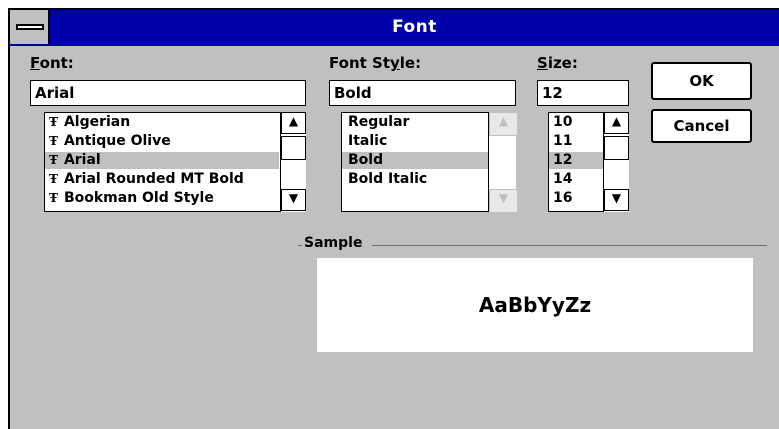 The height and width of the screenshot is (429, 779). I want to click on size-scroll-down-button: ▼, so click(616, 200).